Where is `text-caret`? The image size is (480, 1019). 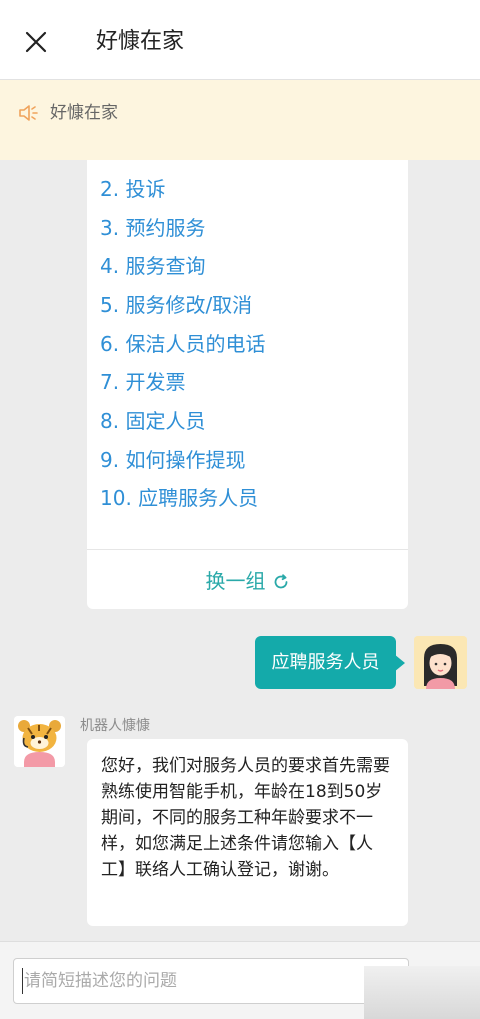 text-caret is located at coordinates (22, 981).